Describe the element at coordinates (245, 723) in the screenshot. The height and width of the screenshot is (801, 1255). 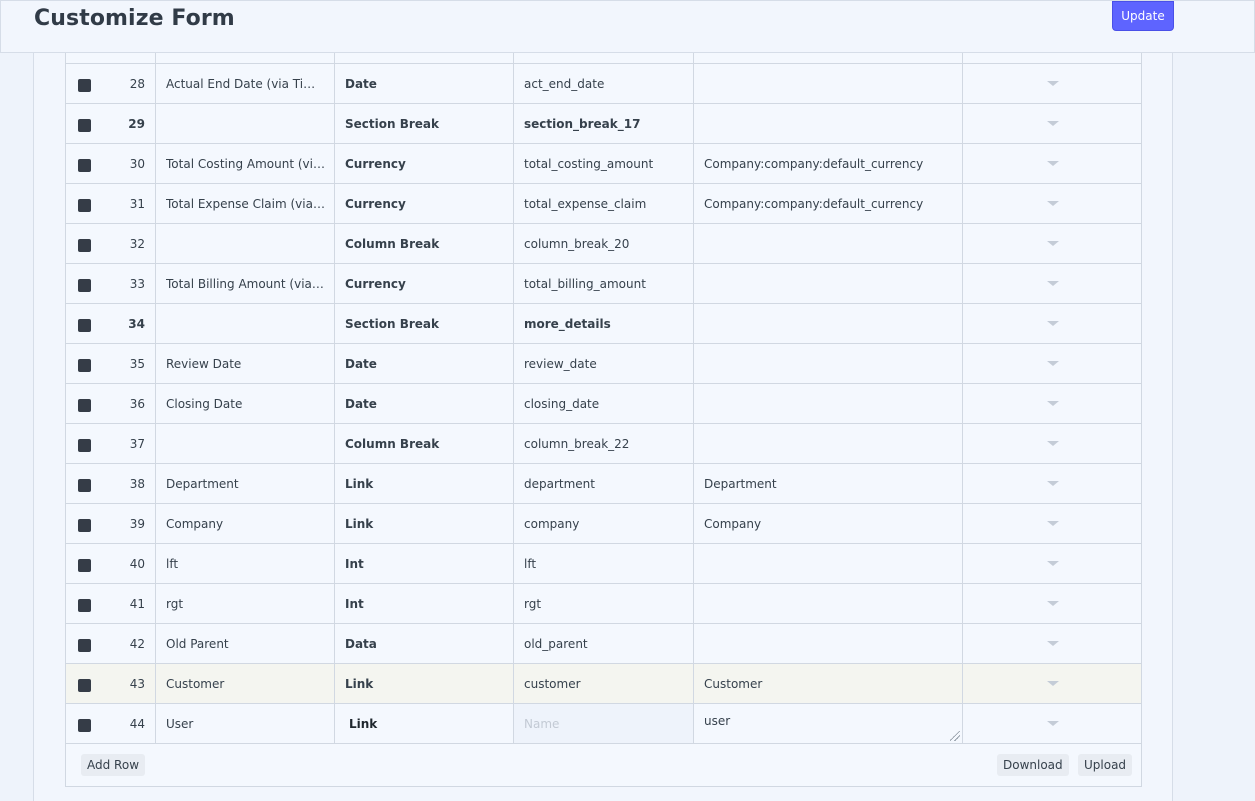
I see `label-cell: User` at that location.